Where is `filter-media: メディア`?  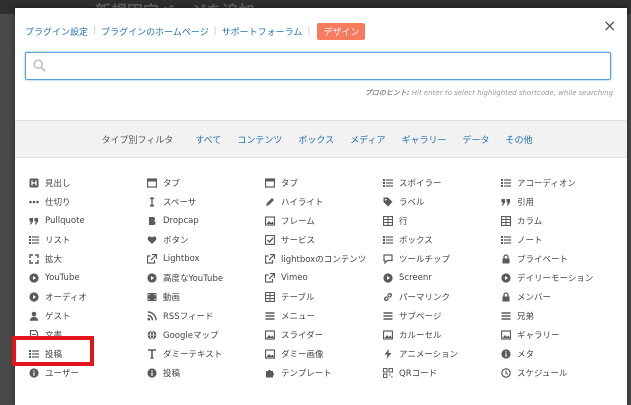 filter-media: メディア is located at coordinates (367, 139).